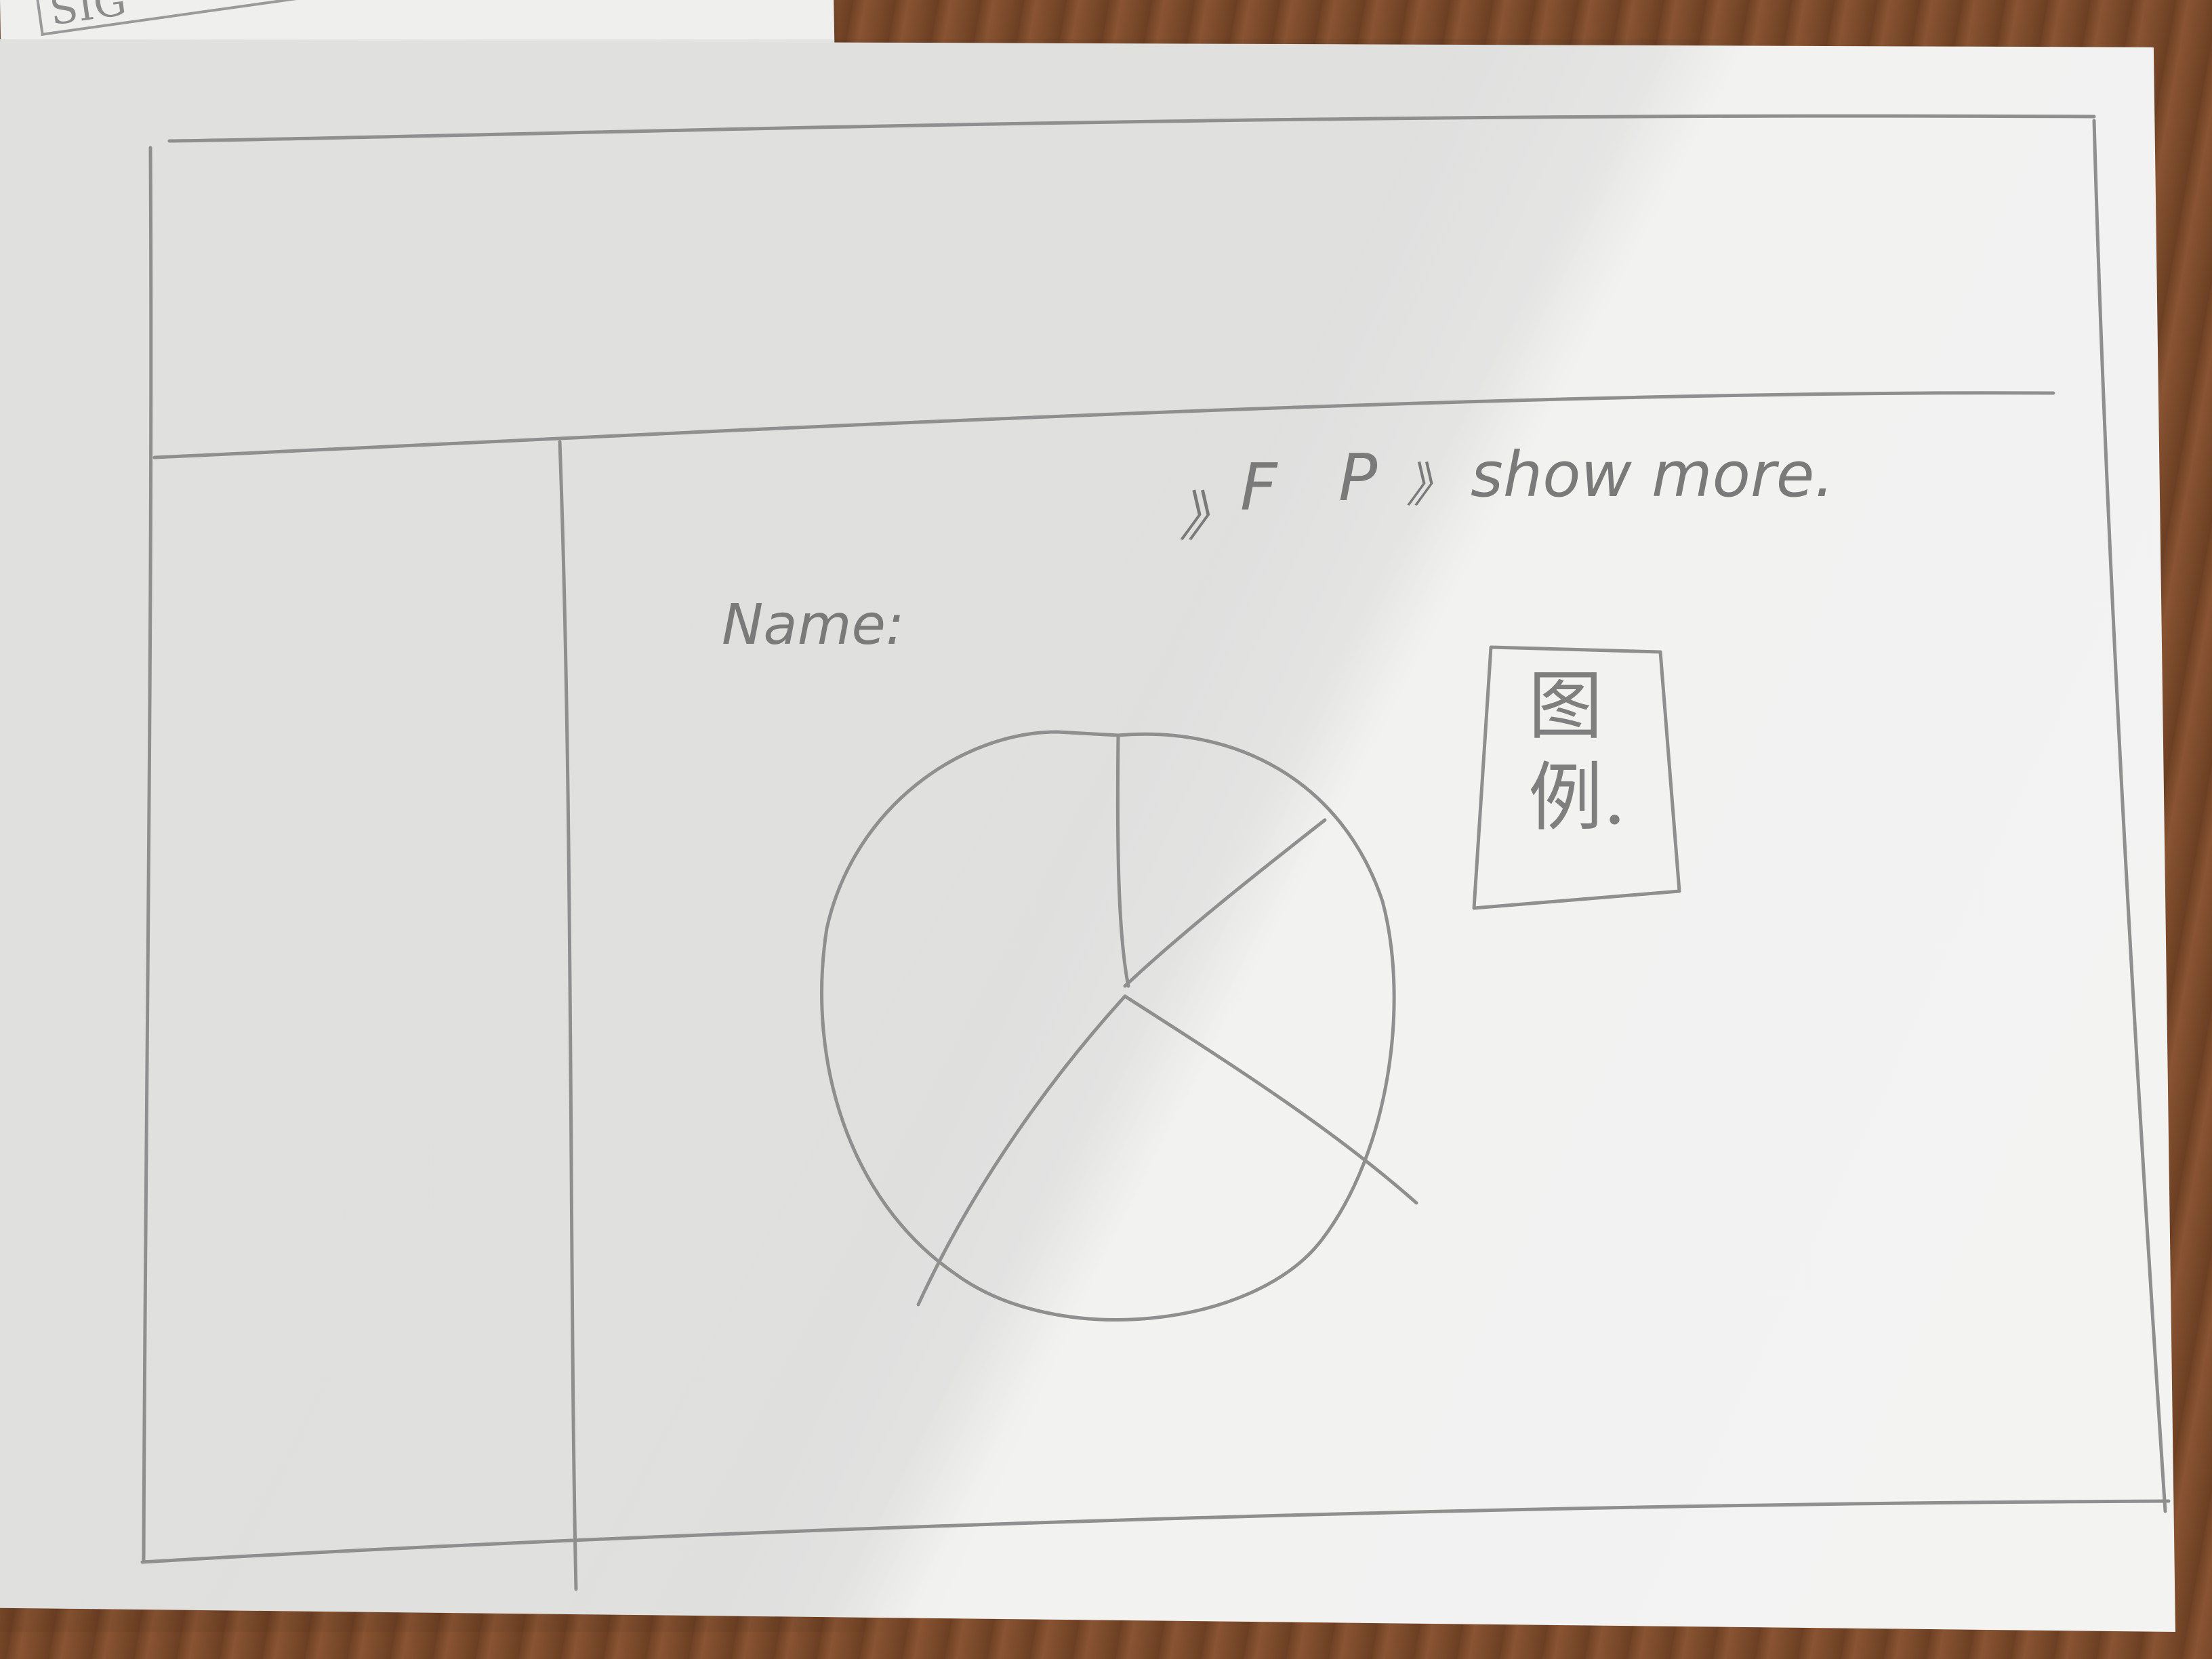  Describe the element at coordinates (1259, 488) in the screenshot. I see `nav-item-f: F` at that location.